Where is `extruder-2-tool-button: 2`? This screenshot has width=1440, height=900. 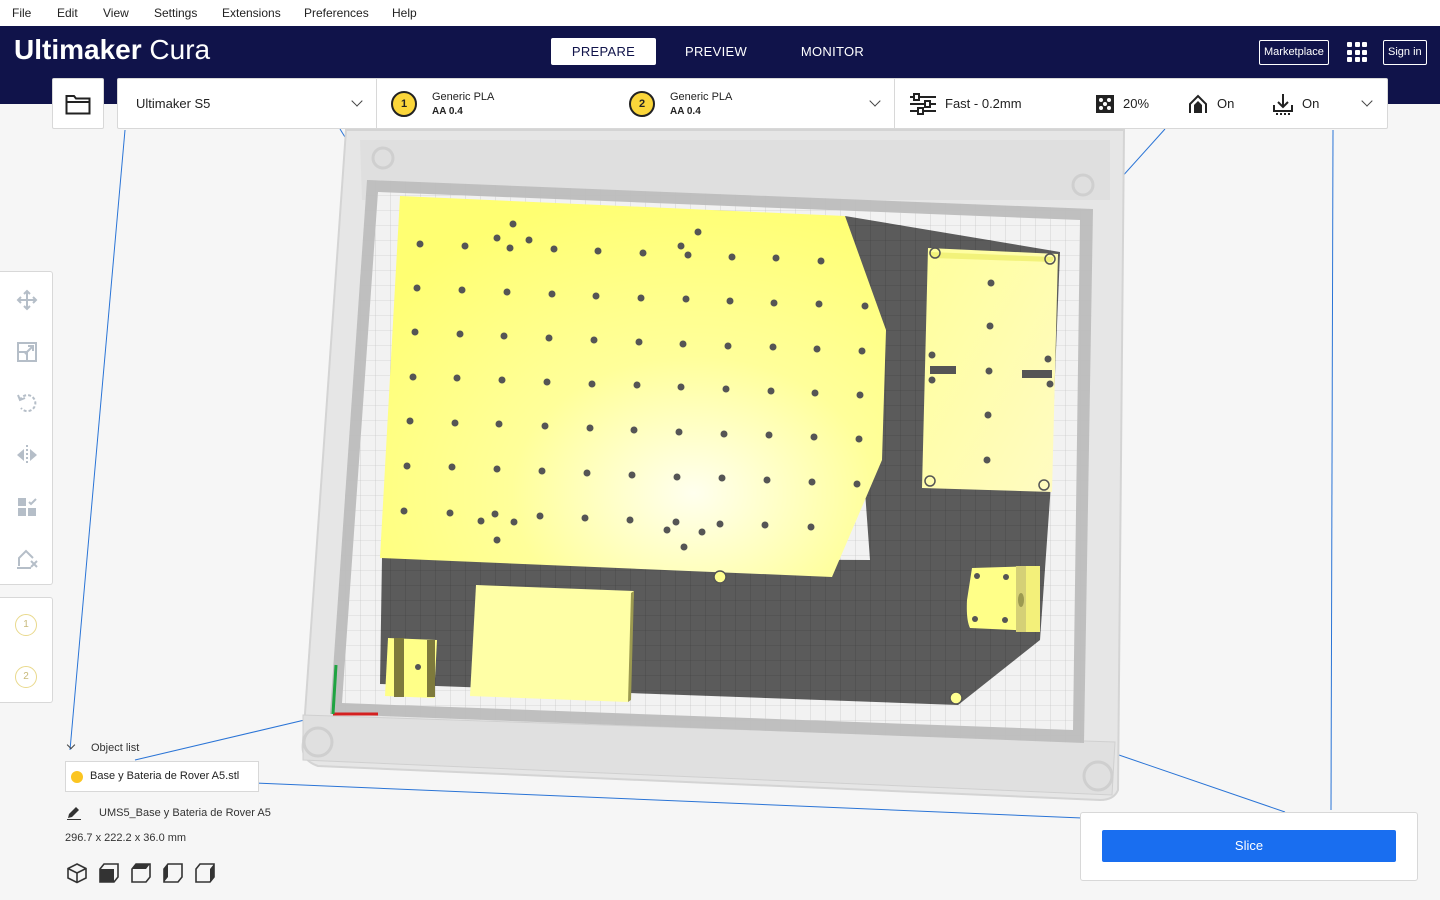
extruder-2-tool-button: 2 is located at coordinates (26, 677).